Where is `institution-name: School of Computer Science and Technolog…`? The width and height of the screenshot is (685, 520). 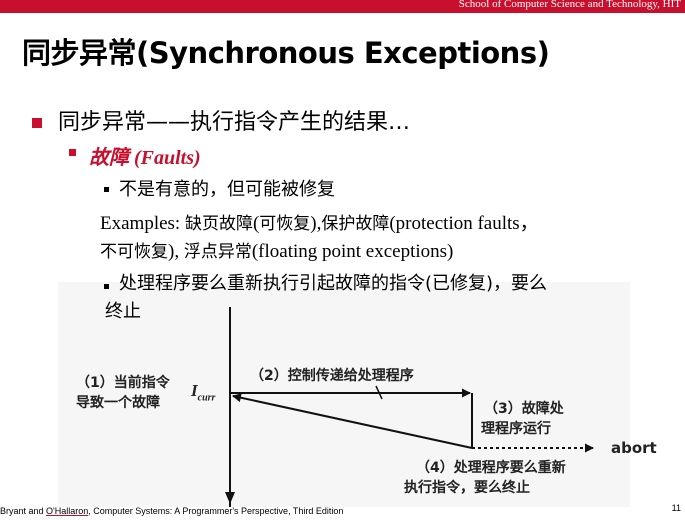 institution-name: School of Computer Science and Technolog… is located at coordinates (569, 5).